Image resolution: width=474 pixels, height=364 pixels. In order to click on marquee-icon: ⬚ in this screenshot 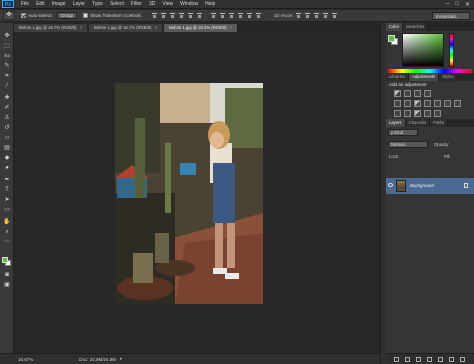, I will do `click(7, 46)`.